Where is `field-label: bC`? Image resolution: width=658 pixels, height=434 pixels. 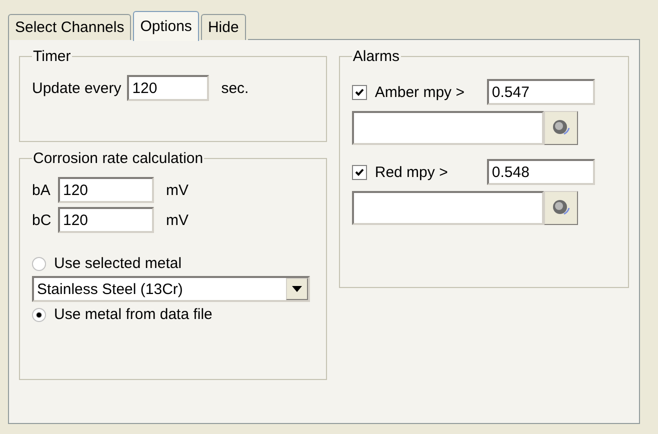
field-label: bC is located at coordinates (42, 220).